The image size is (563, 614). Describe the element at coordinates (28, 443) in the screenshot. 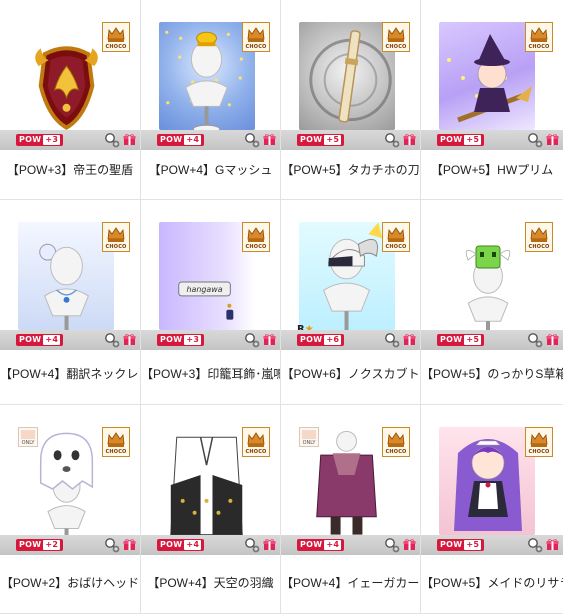

I see `only-badge-label: ONLY` at that location.